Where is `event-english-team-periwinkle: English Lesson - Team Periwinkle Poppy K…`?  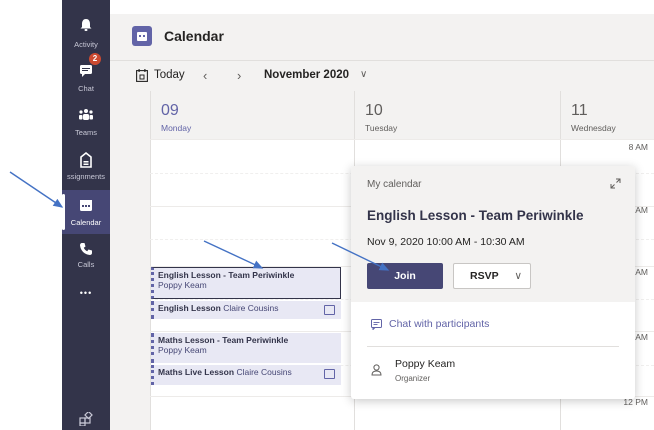 event-english-team-periwinkle: English Lesson - Team Periwinkle Poppy K… is located at coordinates (246, 283).